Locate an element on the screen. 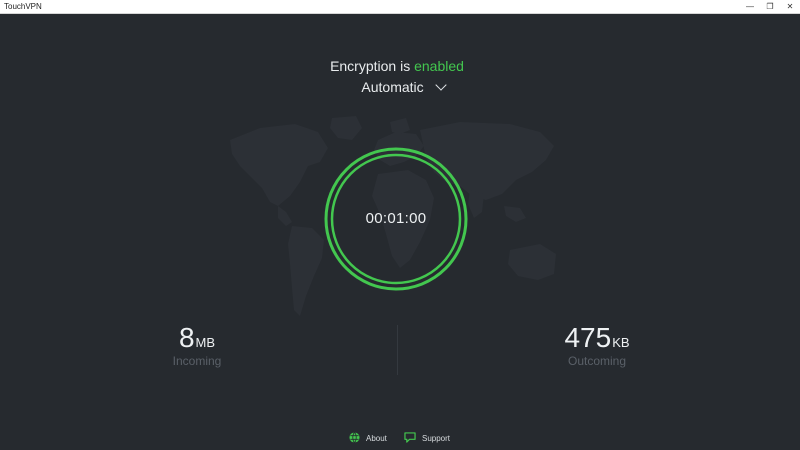  mode-selected-value: Automatic is located at coordinates (392, 87).